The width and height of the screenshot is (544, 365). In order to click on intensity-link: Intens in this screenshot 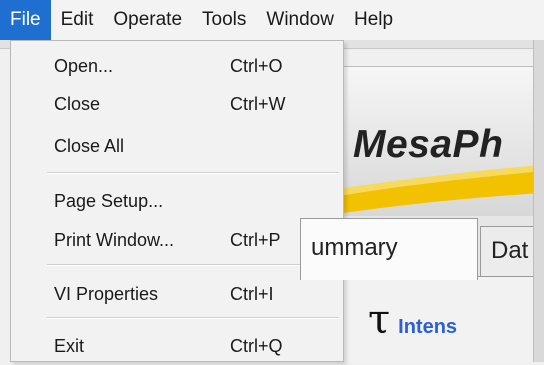, I will do `click(427, 327)`.